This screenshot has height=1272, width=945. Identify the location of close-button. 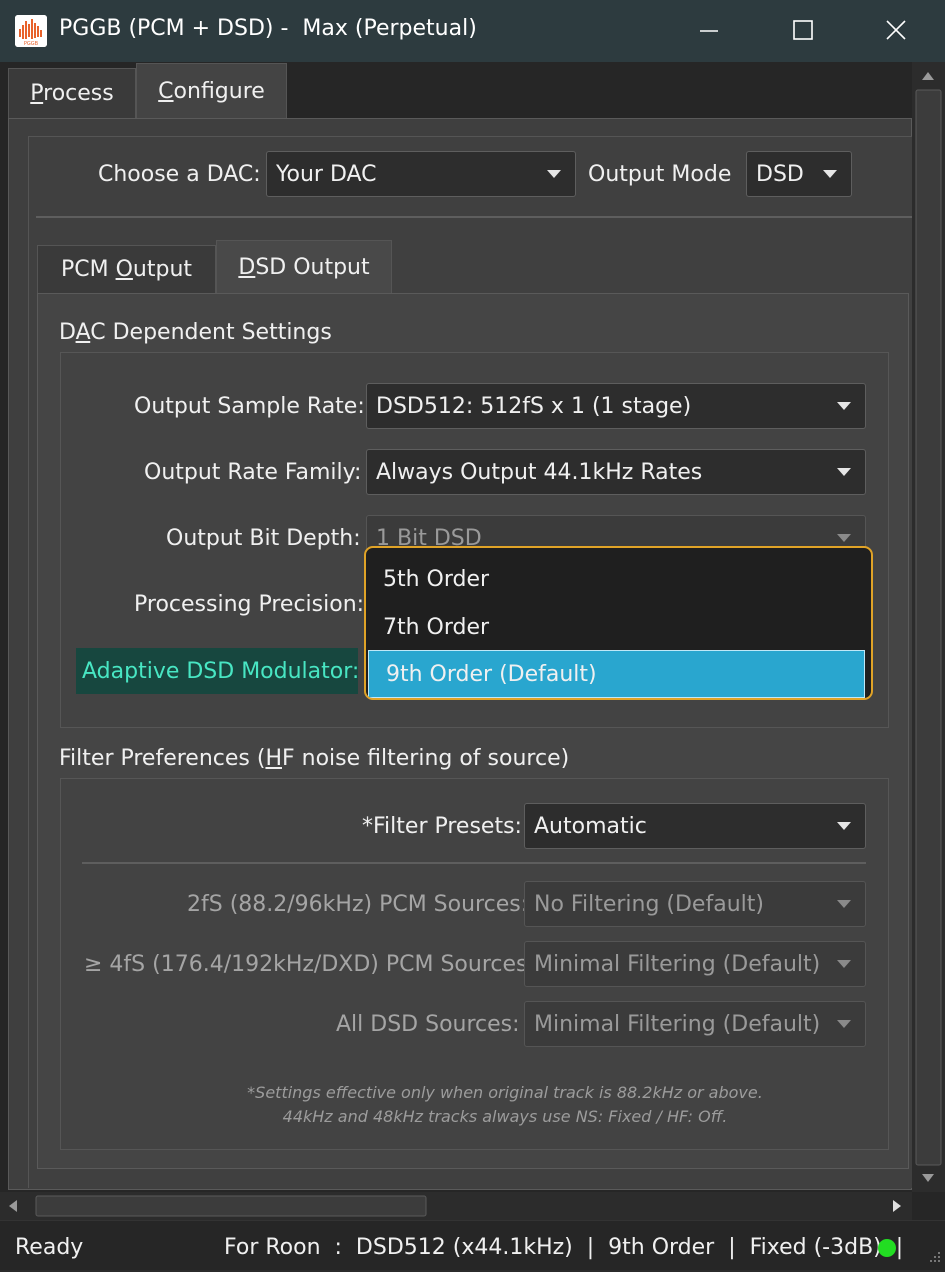
(897, 31).